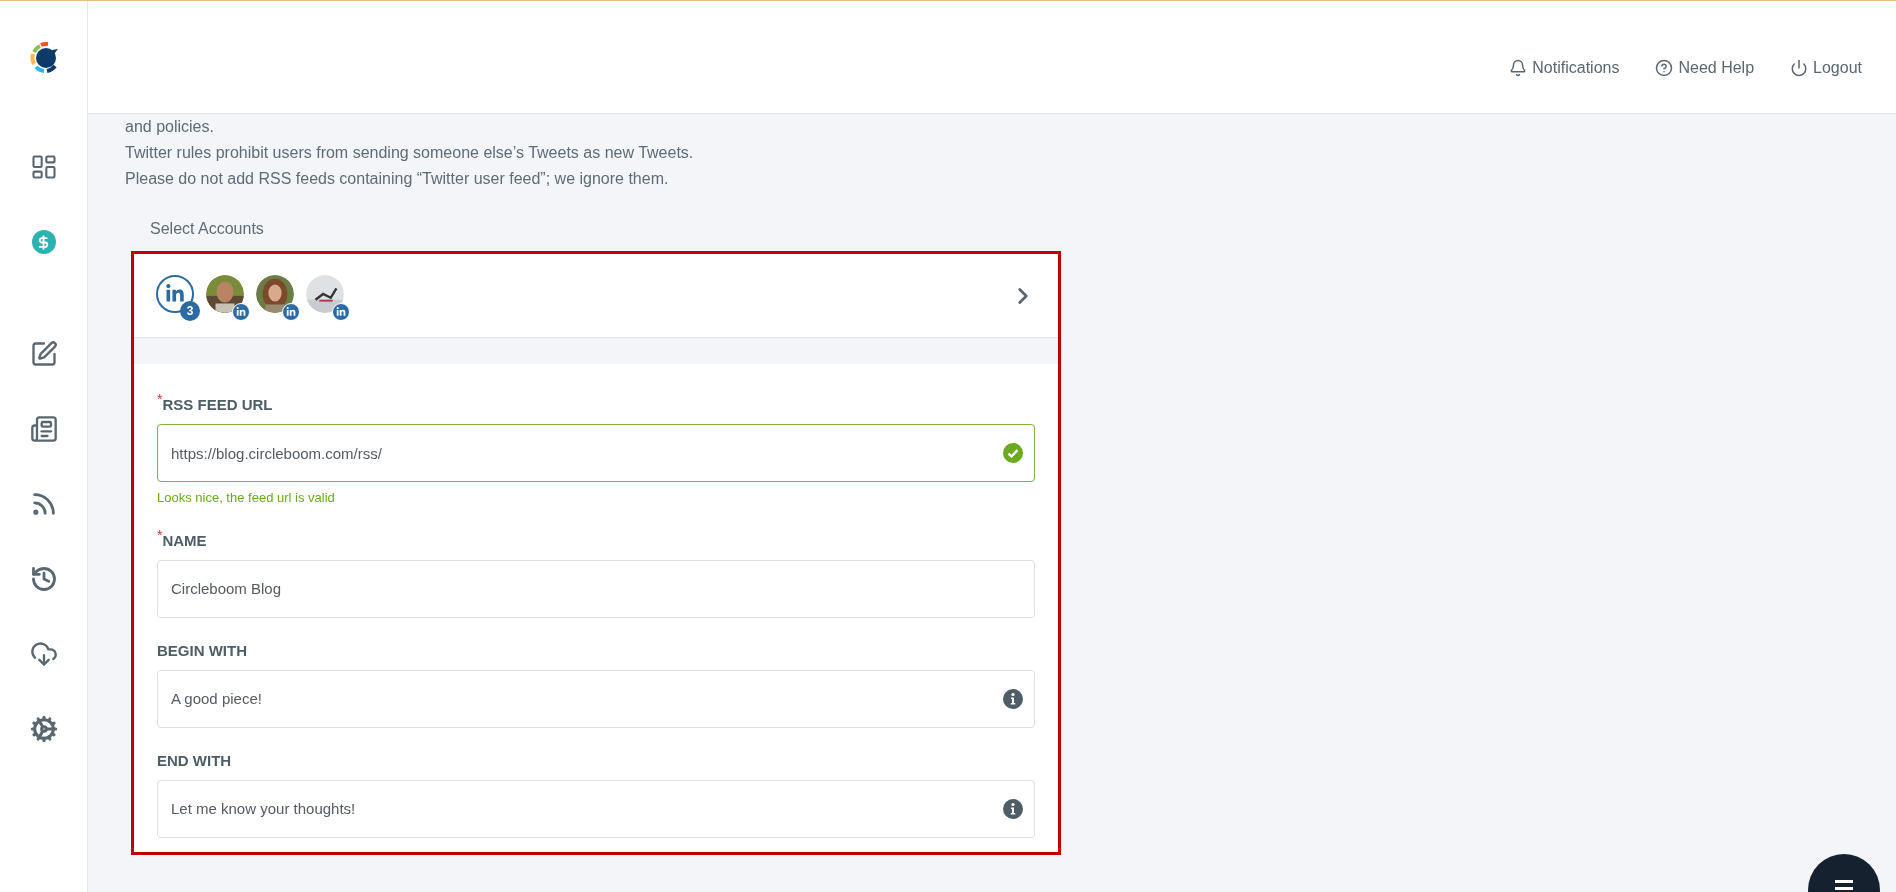 The height and width of the screenshot is (892, 1896). I want to click on notice-text: Twitter rules prohibit users from sending someone else’s Tweets as new Tweets., so click(410, 153).